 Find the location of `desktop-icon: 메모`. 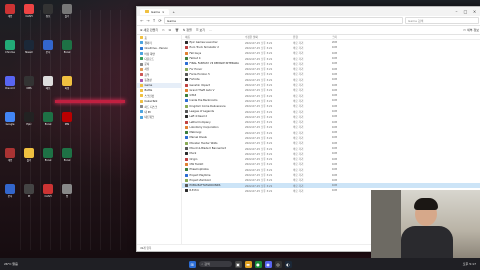

desktop-icon: 메모 is located at coordinates (48, 83).